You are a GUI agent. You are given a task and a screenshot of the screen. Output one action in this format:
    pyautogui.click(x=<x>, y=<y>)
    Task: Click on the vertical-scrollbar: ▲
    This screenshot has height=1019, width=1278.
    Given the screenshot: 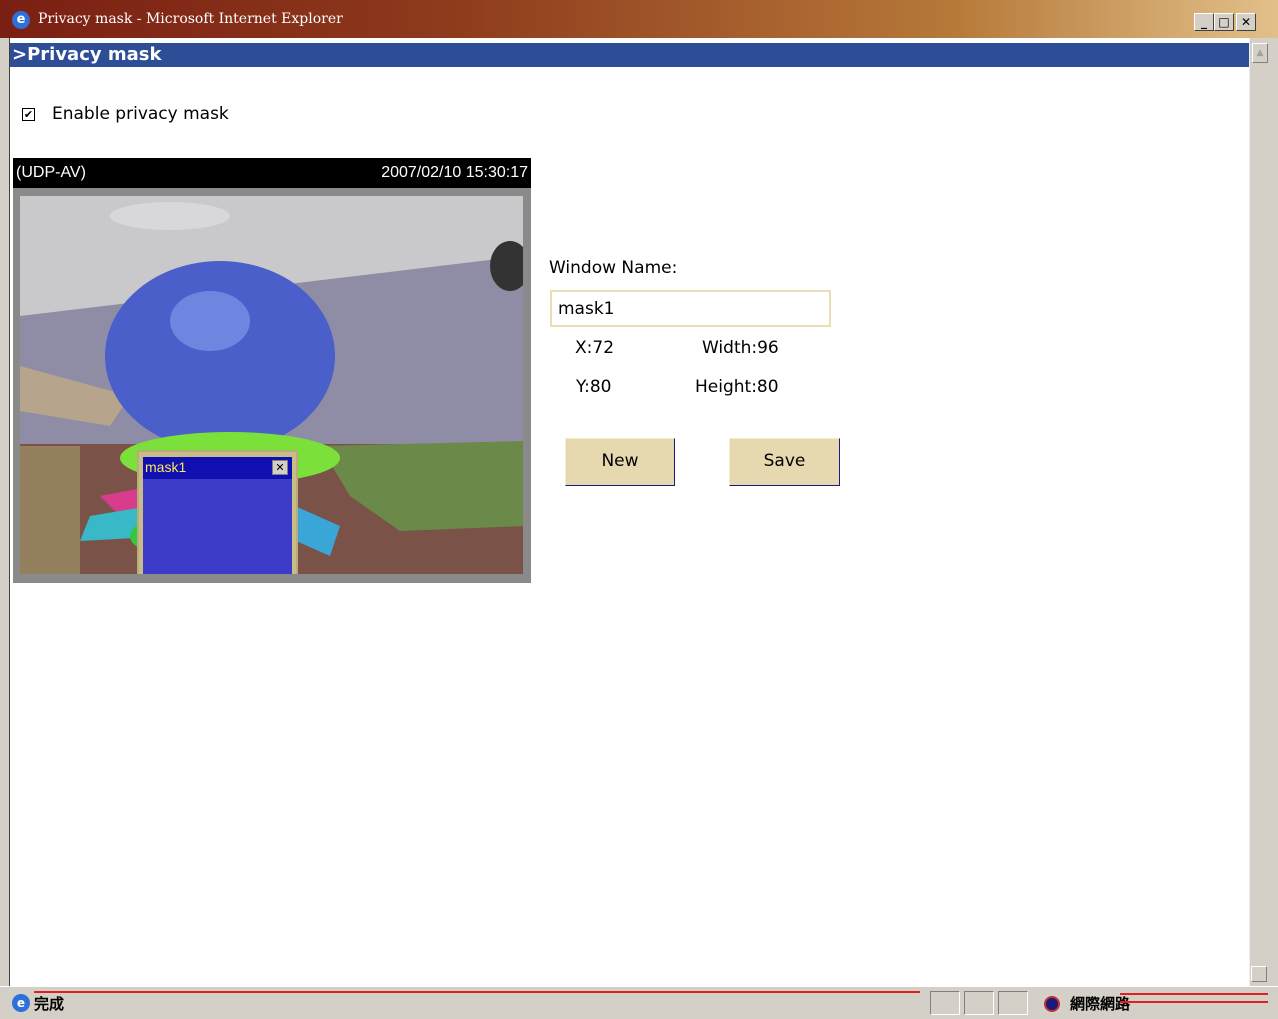 What is the action you would take?
    pyautogui.click(x=1260, y=512)
    